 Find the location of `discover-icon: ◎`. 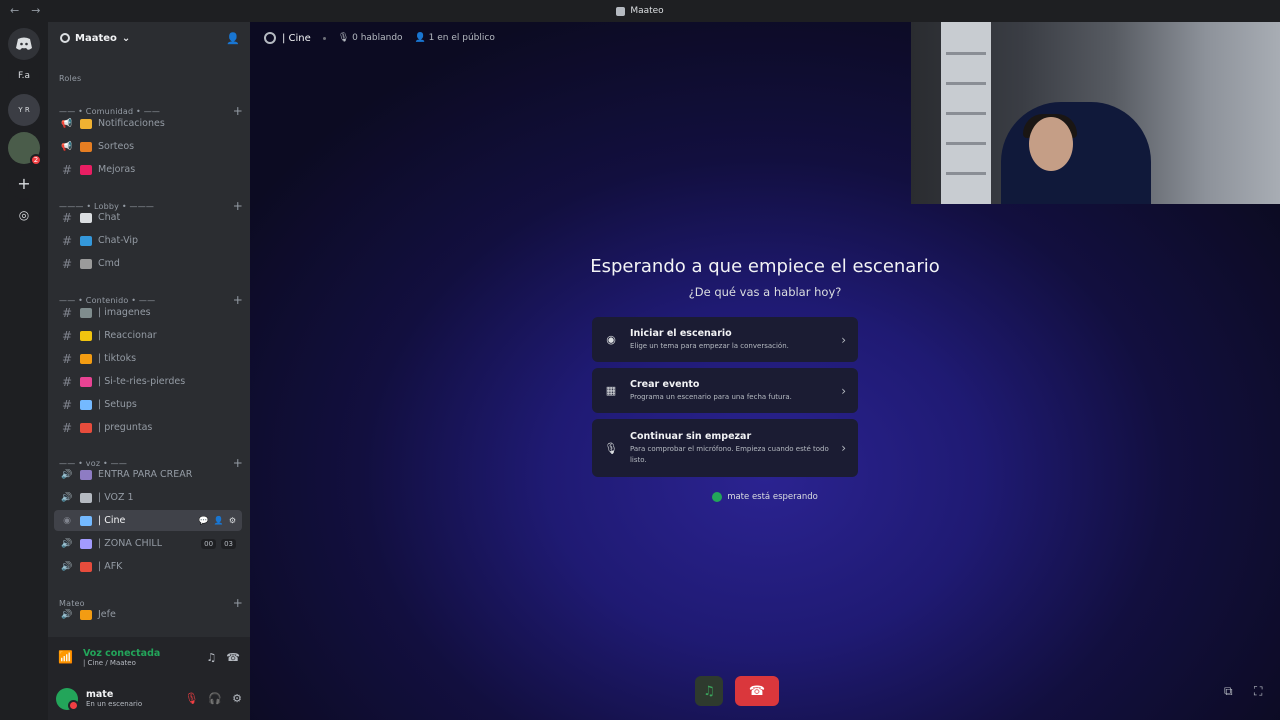

discover-icon: ◎ is located at coordinates (24, 215).